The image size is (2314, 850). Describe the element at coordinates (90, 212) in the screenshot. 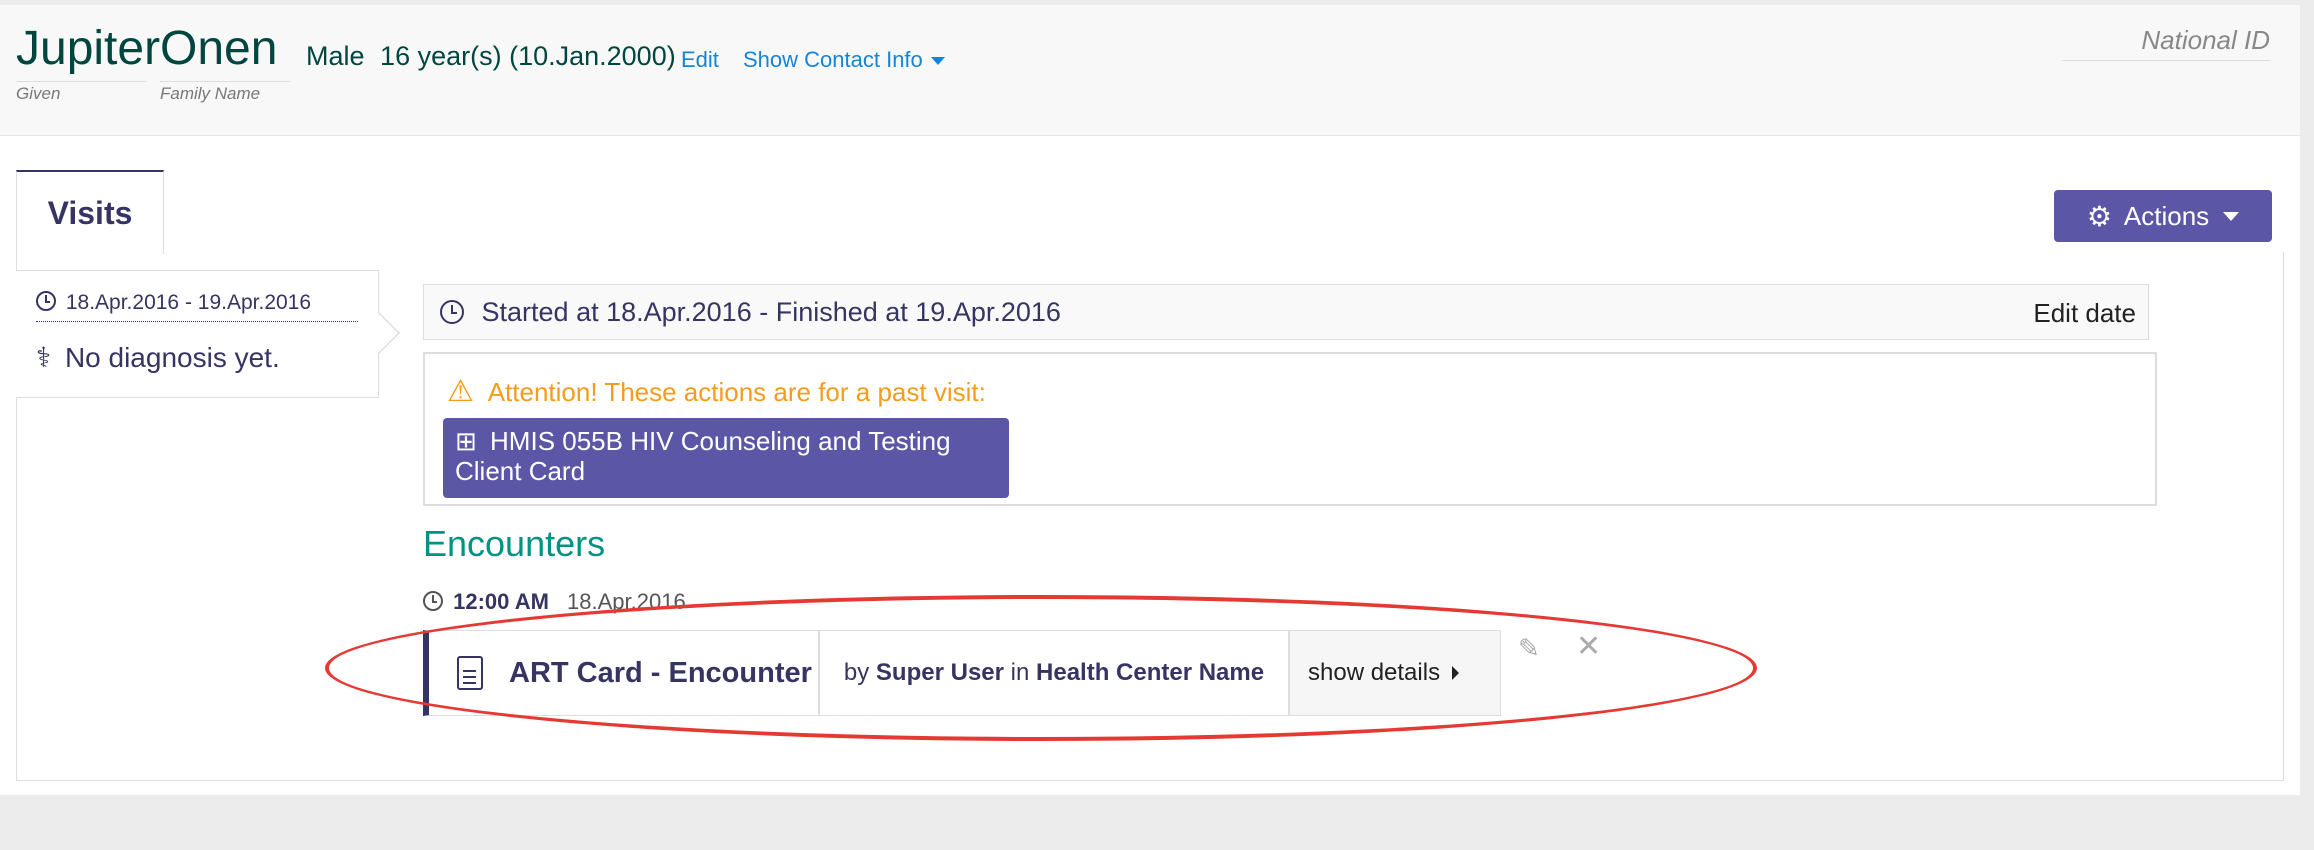

I see `tab-visits: Visits` at that location.